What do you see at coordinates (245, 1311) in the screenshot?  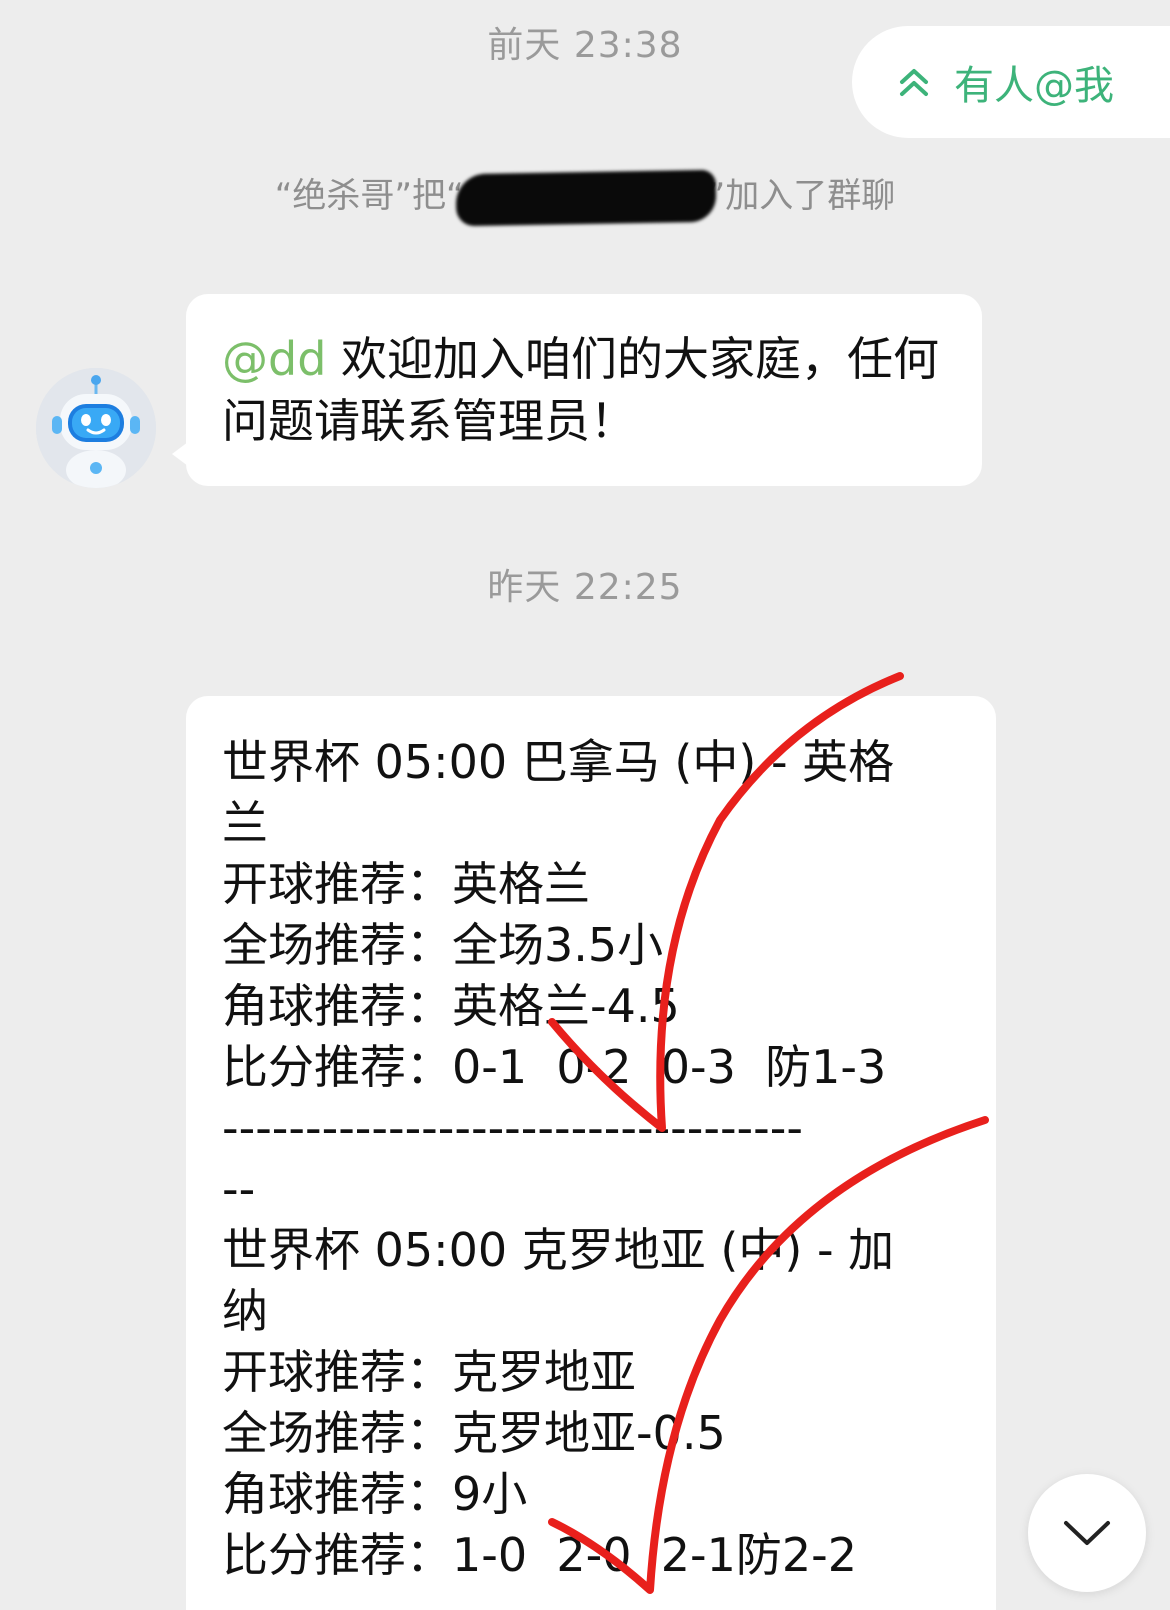 I see `message-line: 纳` at bounding box center [245, 1311].